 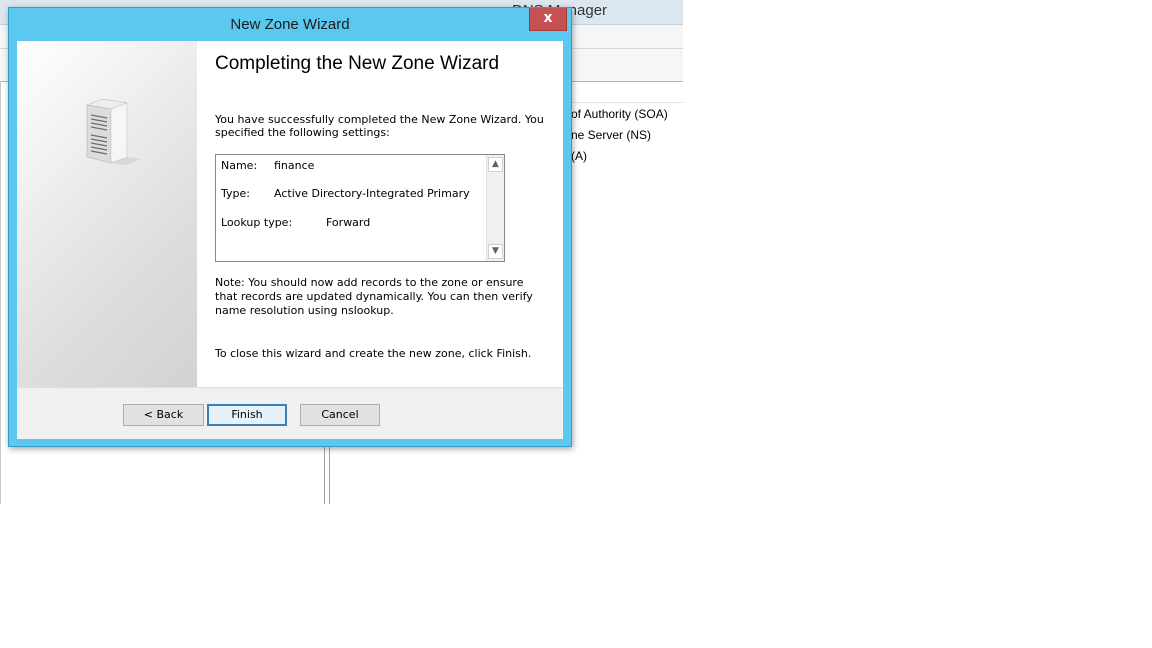 I want to click on setting-value: Forward, so click(x=348, y=222).